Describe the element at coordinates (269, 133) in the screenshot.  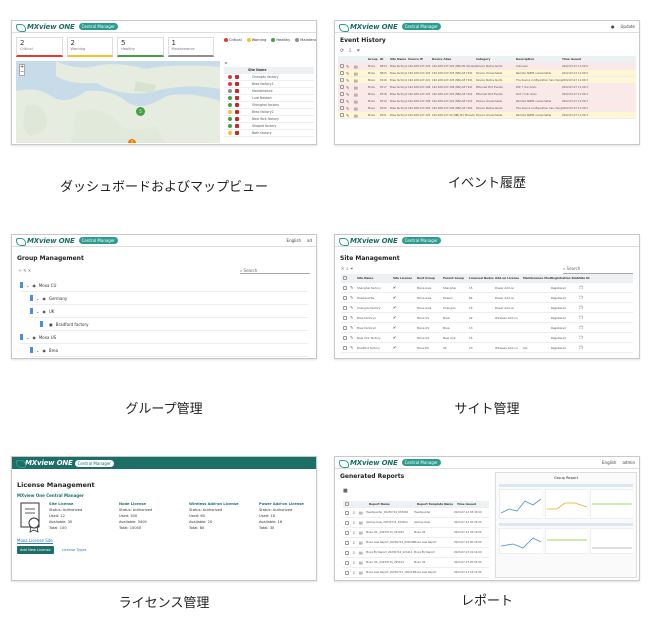
I see `list-item: Bath factory` at that location.